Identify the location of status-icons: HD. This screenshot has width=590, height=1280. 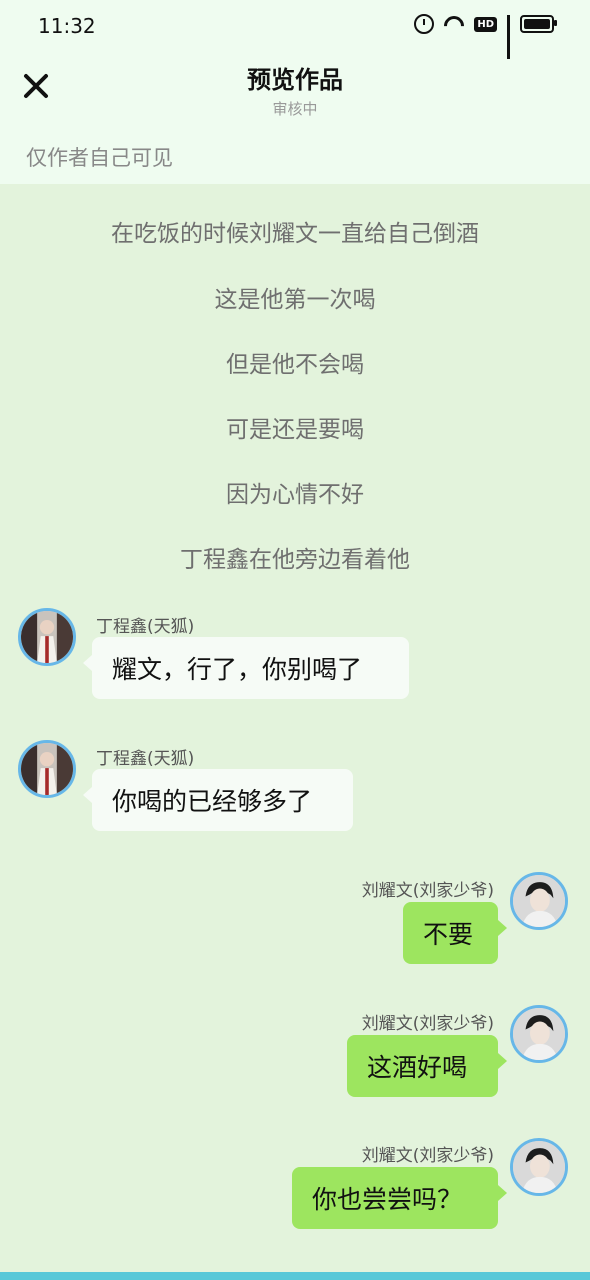
(485, 36).